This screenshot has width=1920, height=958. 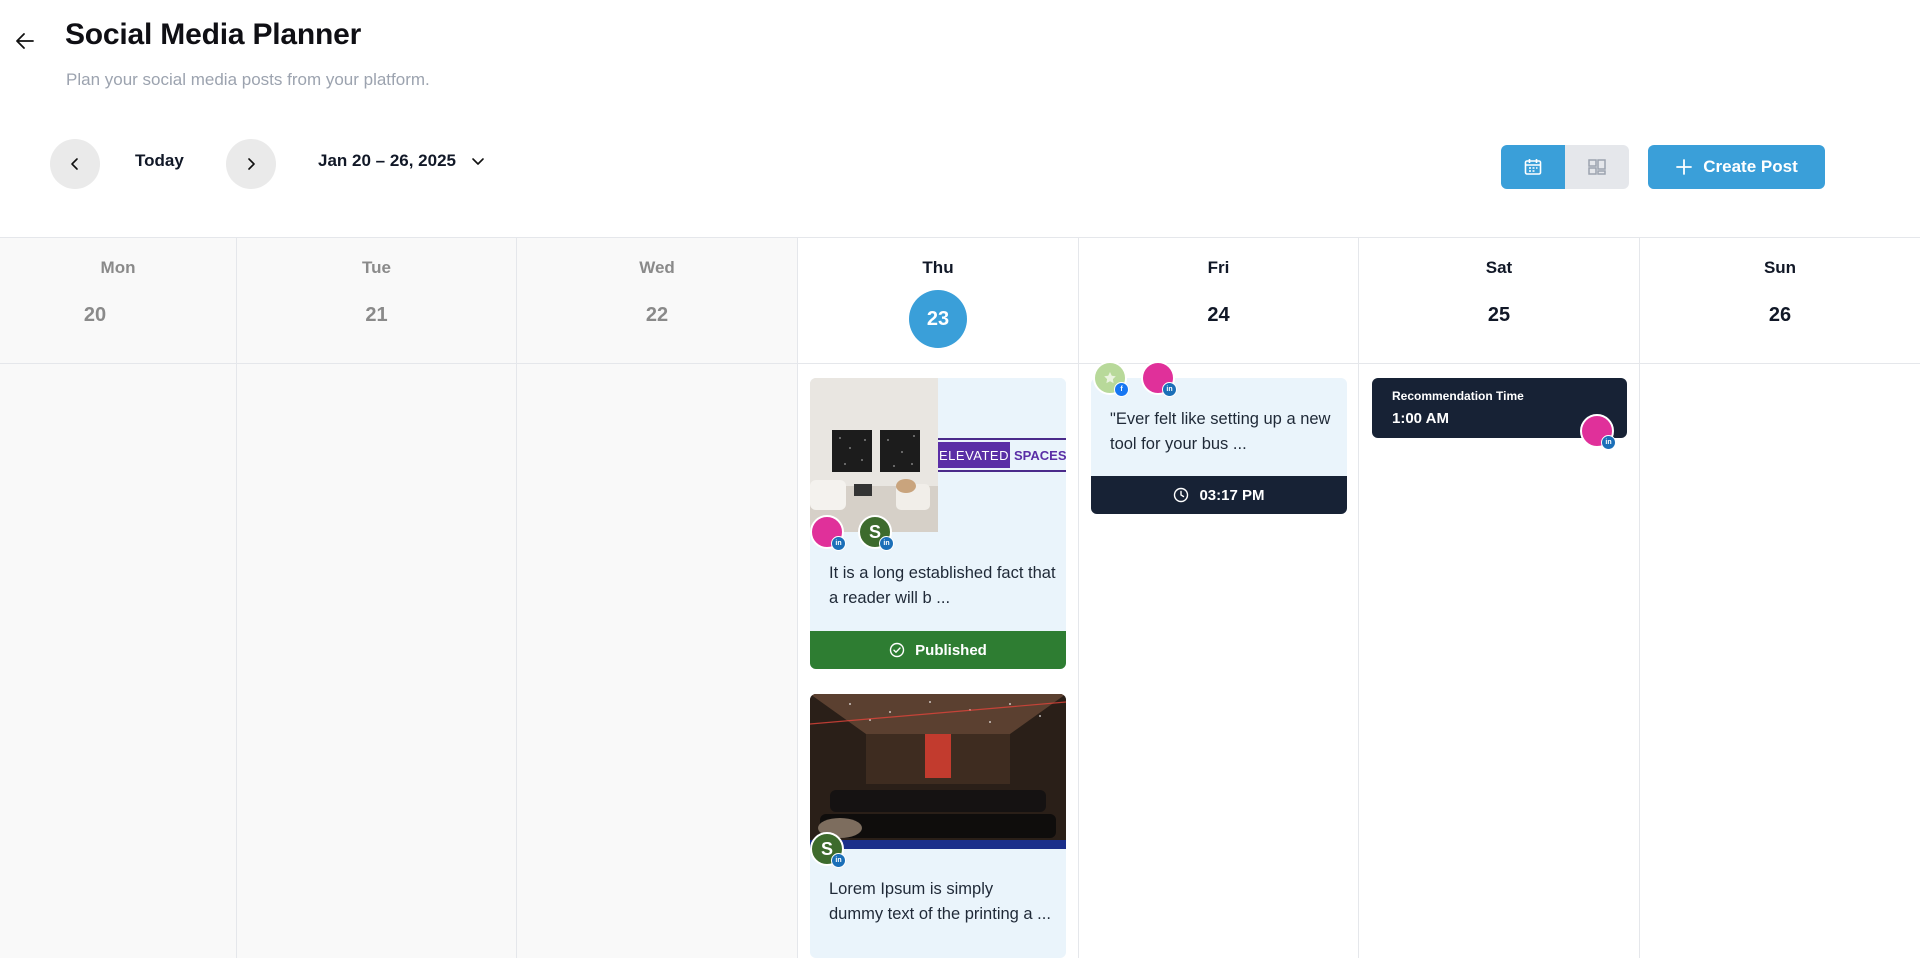 I want to click on day-name: Mon, so click(x=118, y=267).